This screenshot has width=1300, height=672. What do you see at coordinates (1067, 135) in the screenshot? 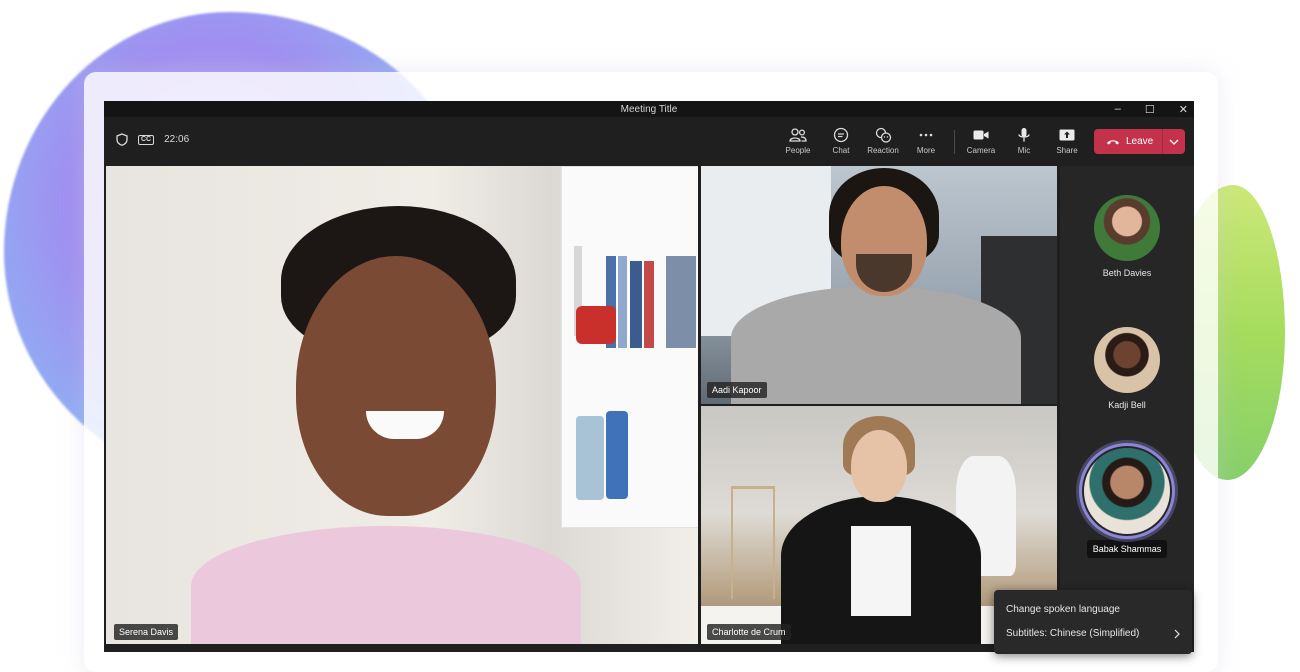
I see `share-icon` at bounding box center [1067, 135].